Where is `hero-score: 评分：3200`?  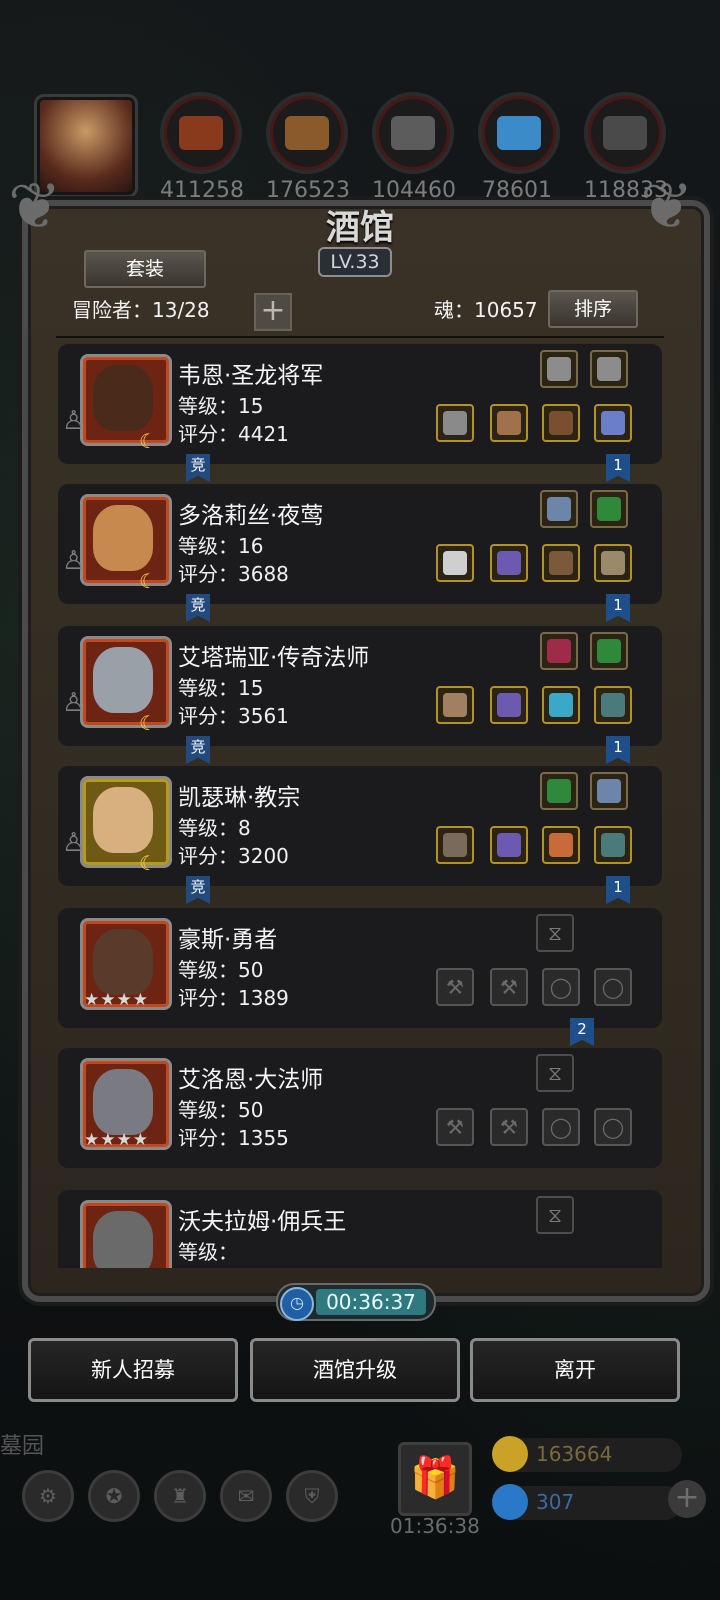 hero-score: 评分：3200 is located at coordinates (233, 856).